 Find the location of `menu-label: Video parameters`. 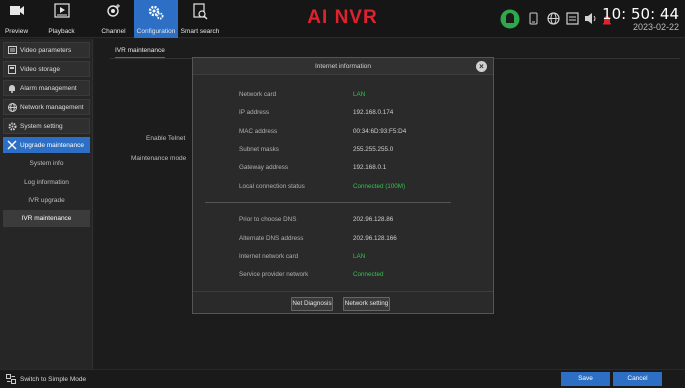

menu-label: Video parameters is located at coordinates (46, 50).